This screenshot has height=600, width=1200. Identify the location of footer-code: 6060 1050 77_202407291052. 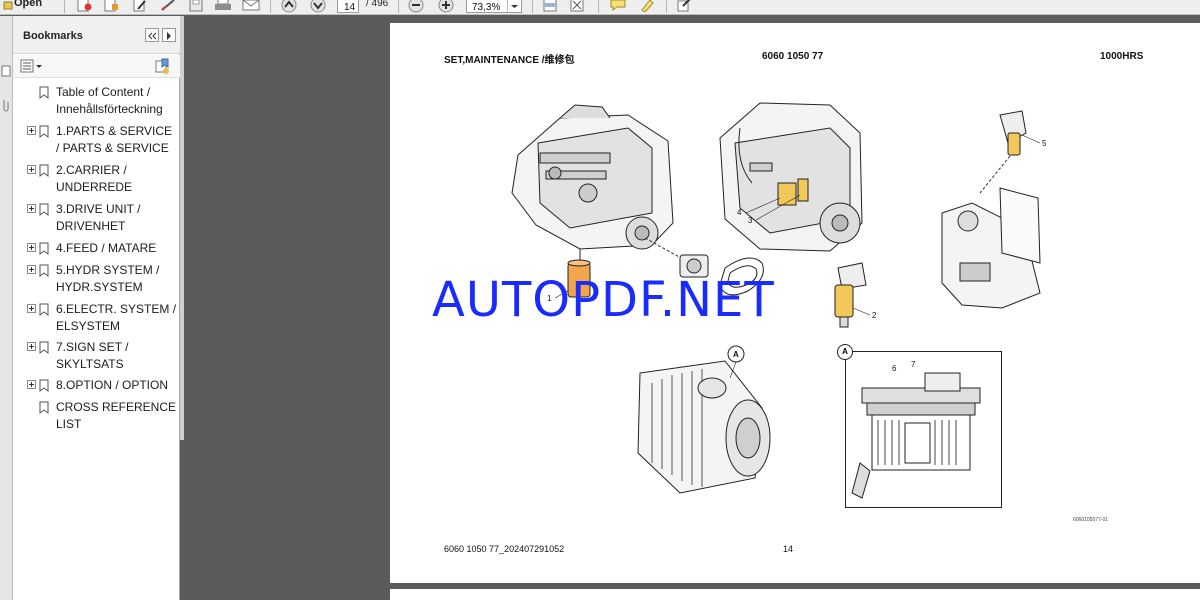
(504, 549).